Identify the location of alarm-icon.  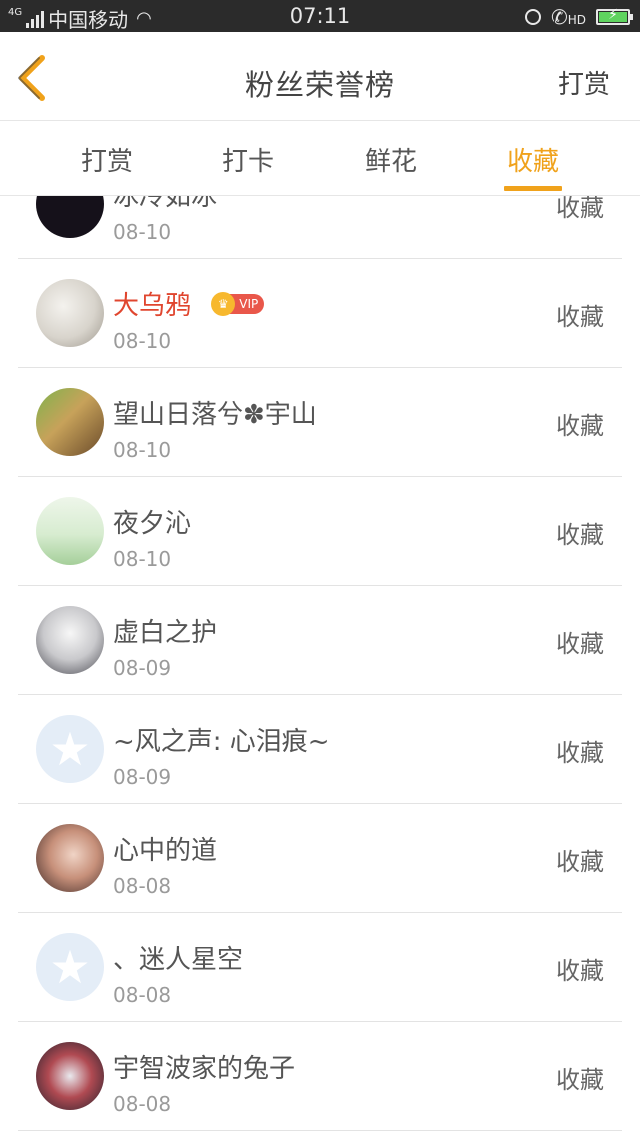
(532, 17).